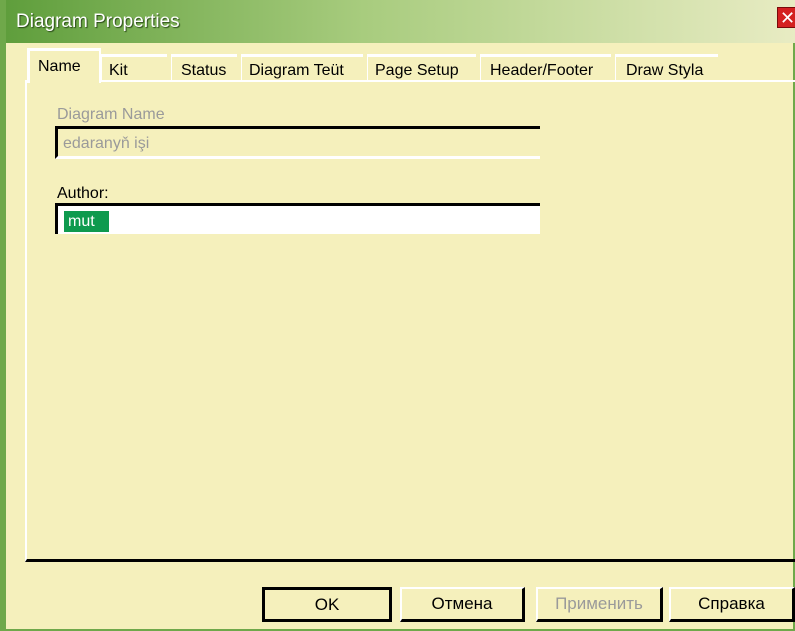  I want to click on tab-page-setup-label: Page Setup, so click(417, 70).